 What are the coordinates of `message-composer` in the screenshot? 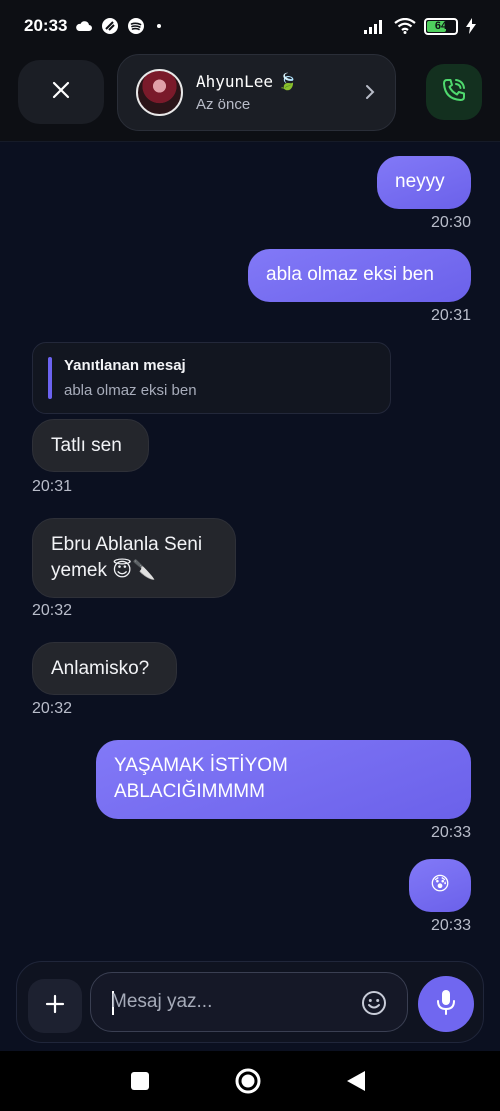 It's located at (250, 1002).